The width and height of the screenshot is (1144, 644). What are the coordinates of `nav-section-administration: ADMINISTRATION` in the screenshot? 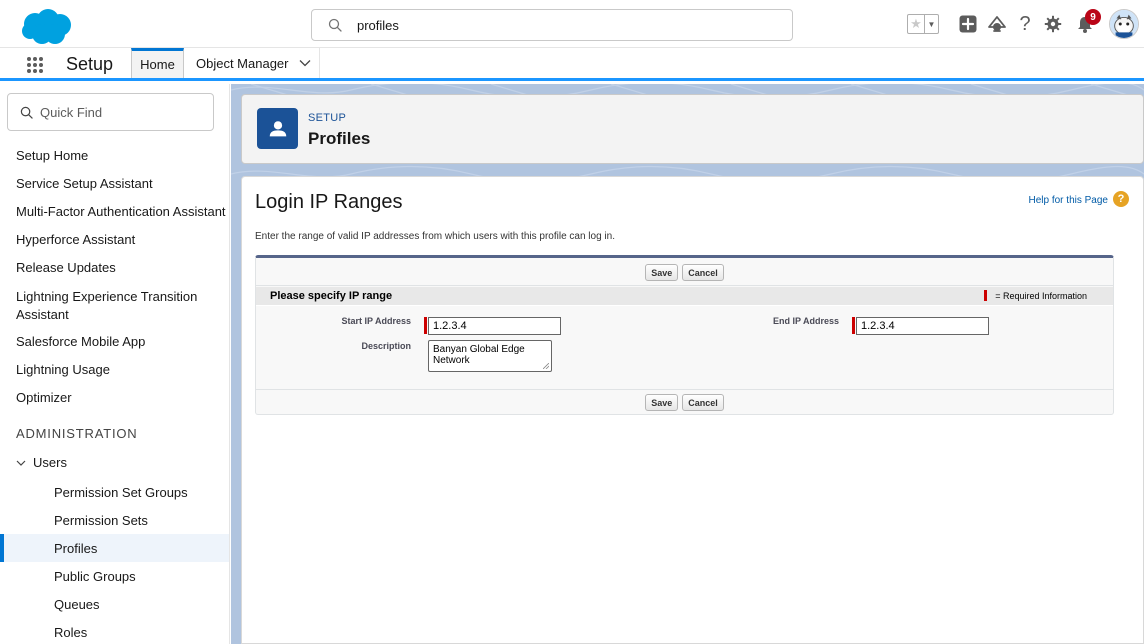 It's located at (77, 433).